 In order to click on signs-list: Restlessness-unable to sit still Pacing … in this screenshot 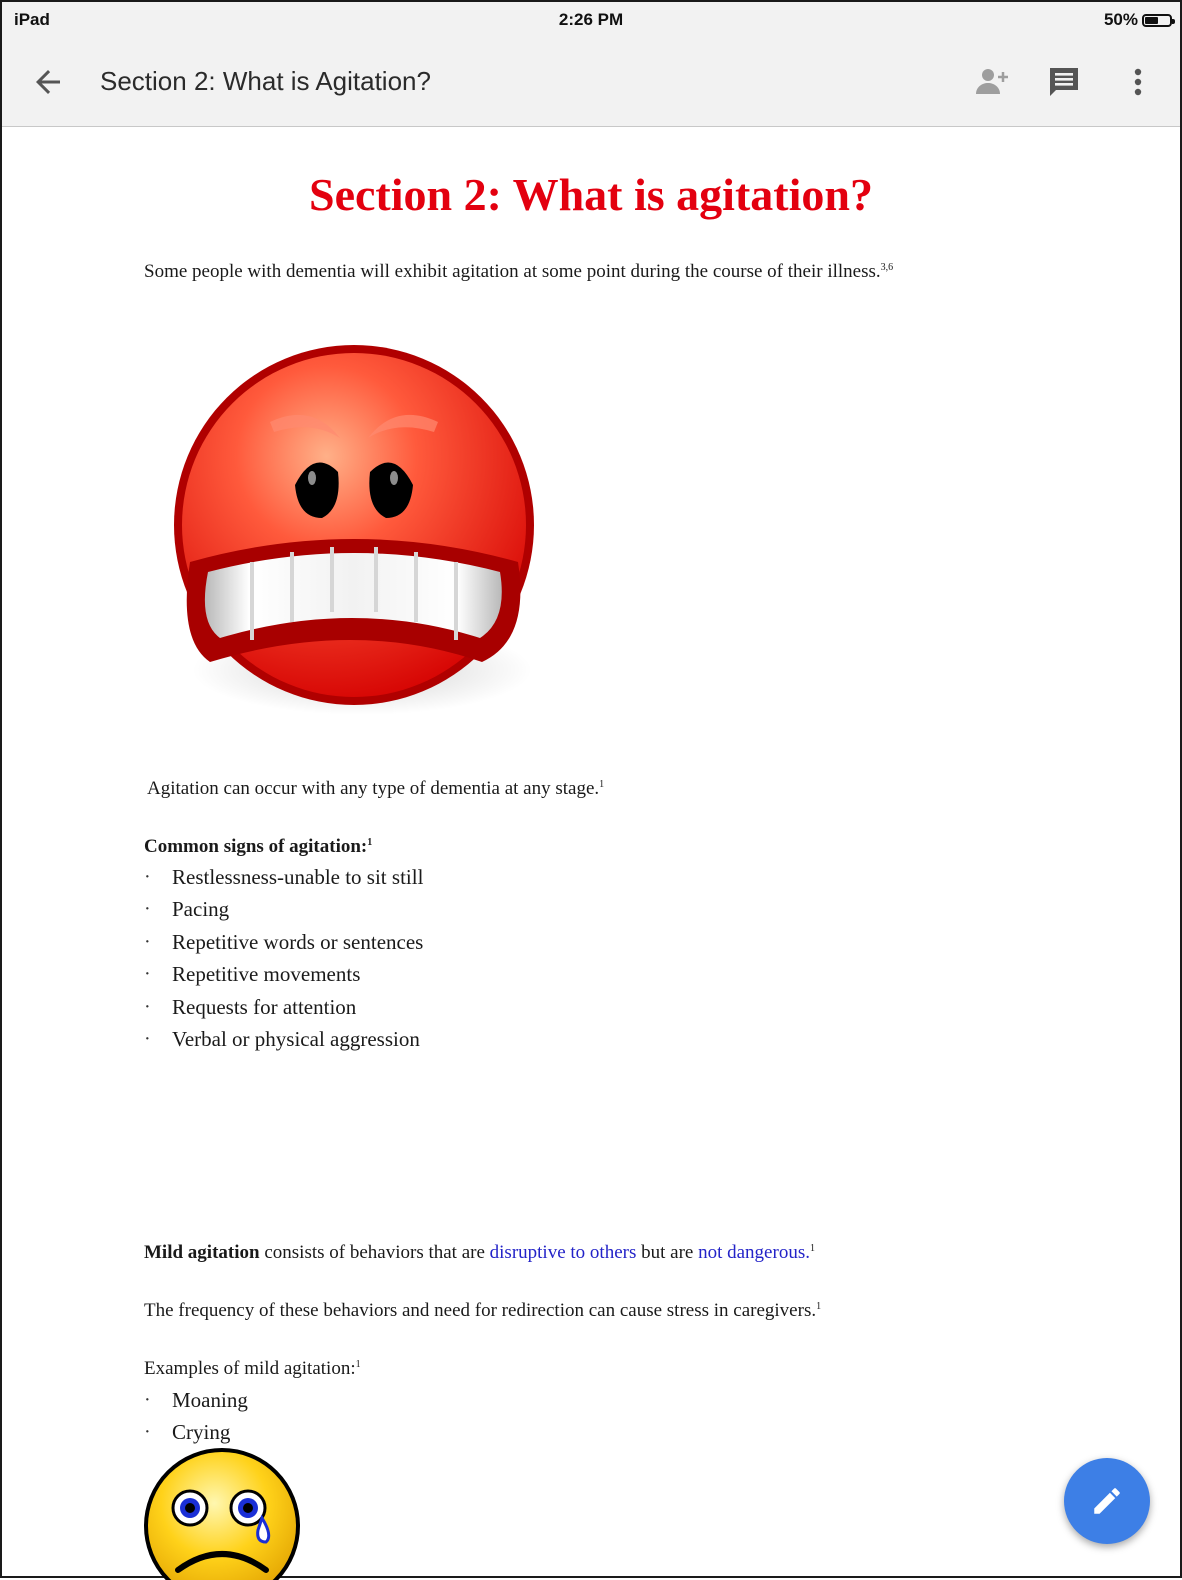, I will do `click(282, 960)`.